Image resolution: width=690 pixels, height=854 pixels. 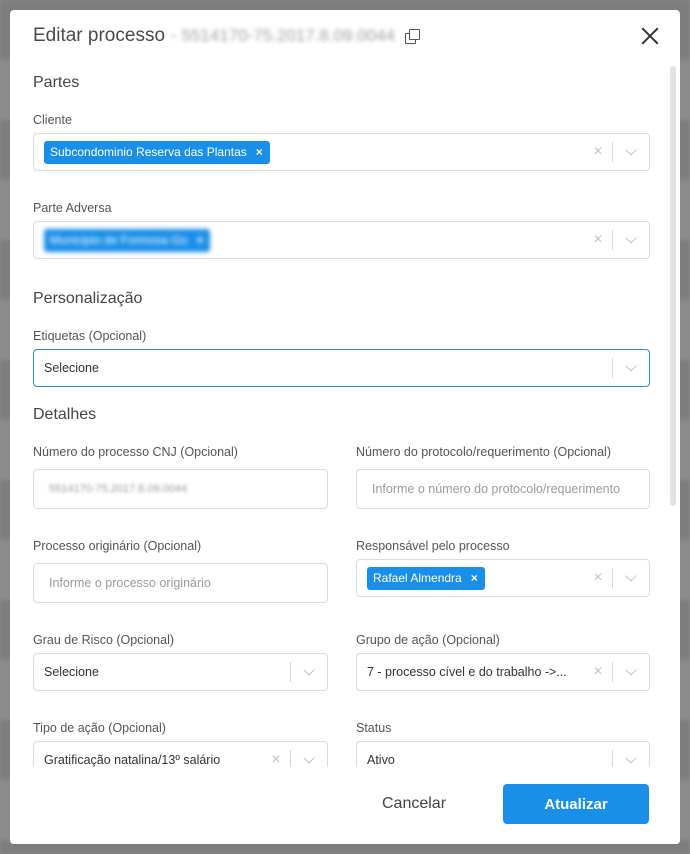 What do you see at coordinates (118, 489) in the screenshot?
I see `numero-cnj-value: 5514170-75.2017.8.09.0044` at bounding box center [118, 489].